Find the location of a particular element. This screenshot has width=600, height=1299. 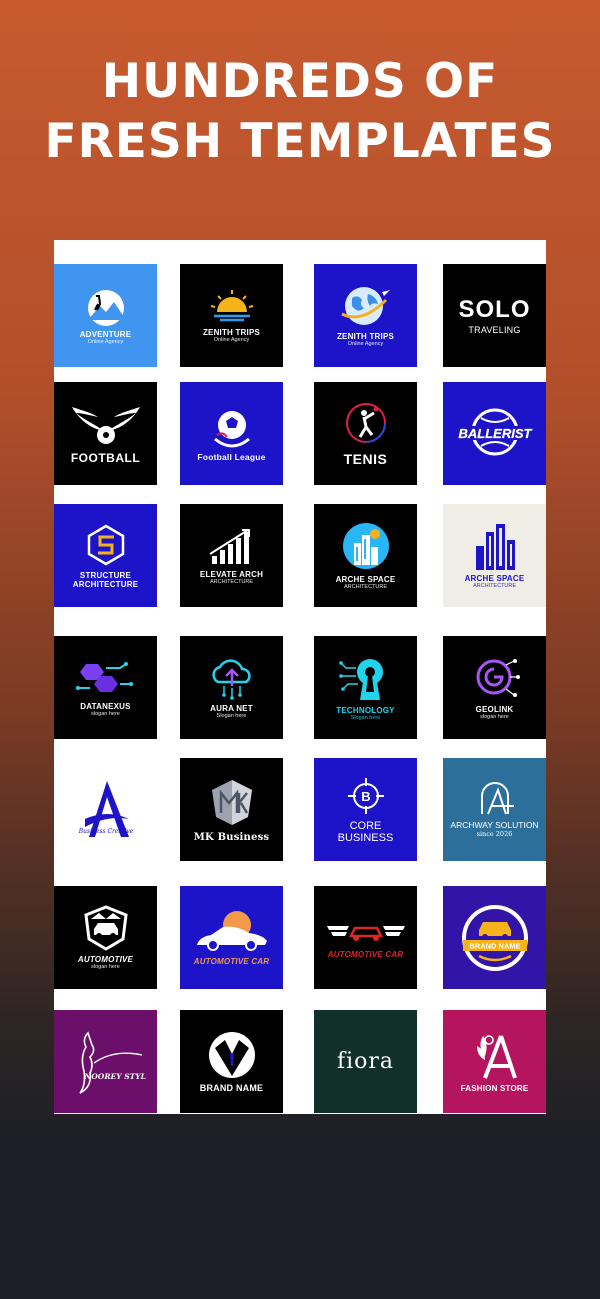

template-tile-business-creative: Business Creative is located at coordinates (105, 809).